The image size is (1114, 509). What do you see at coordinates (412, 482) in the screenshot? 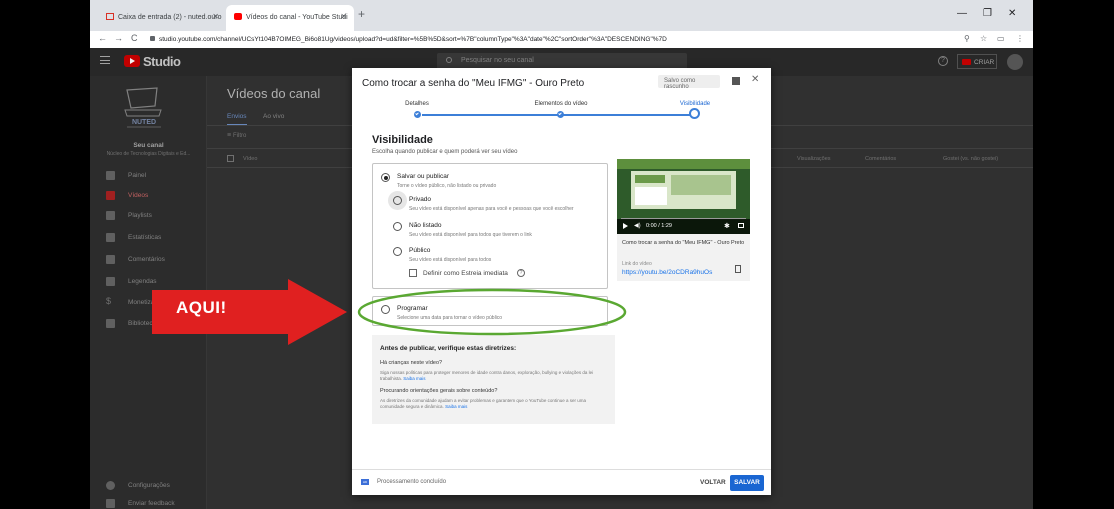
I see `processing-status: Processamento concluído` at bounding box center [412, 482].